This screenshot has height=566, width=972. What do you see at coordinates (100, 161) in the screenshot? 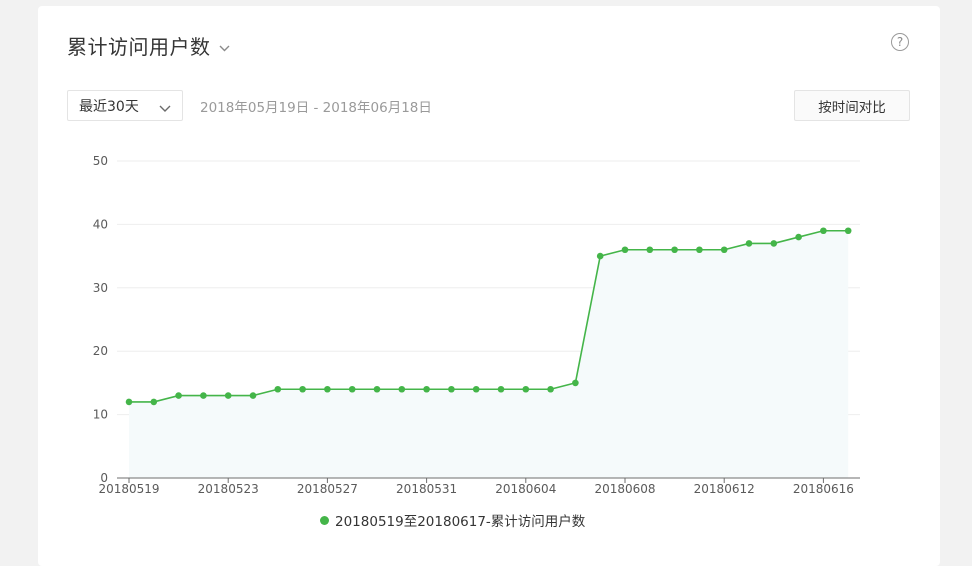
I see `y-tick-label: 50` at bounding box center [100, 161].